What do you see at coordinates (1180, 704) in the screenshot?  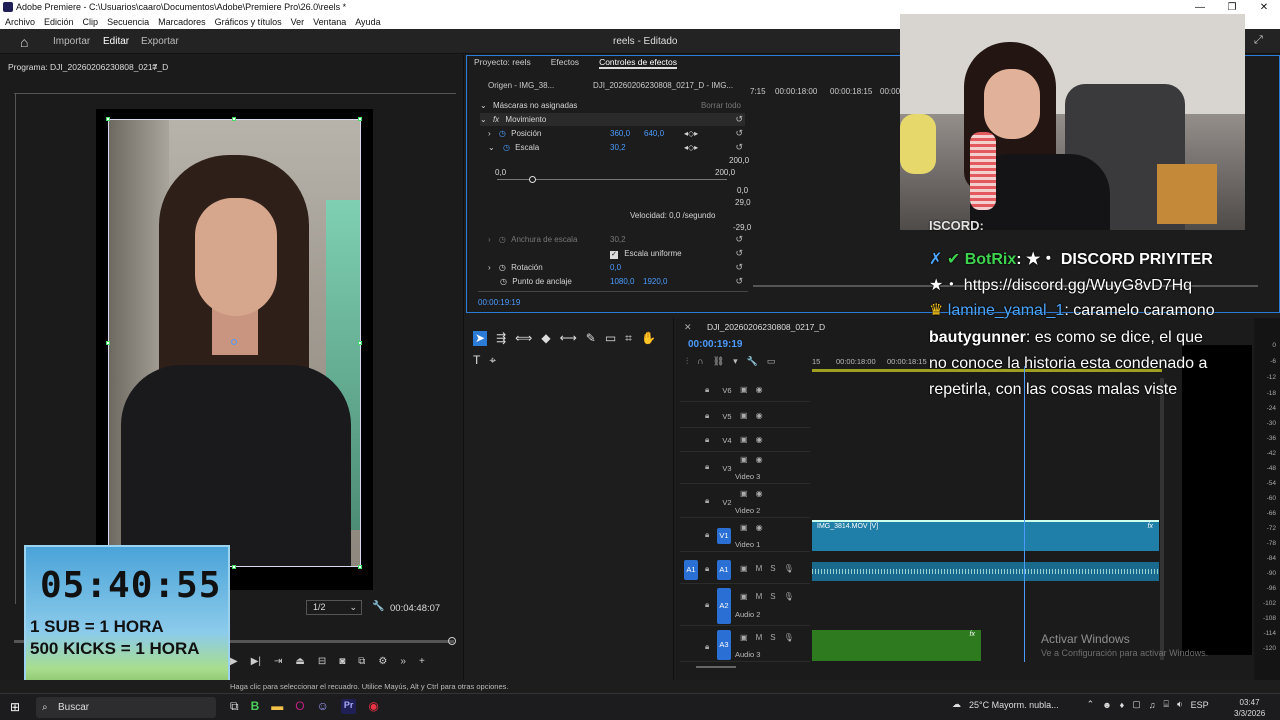 I see `volume-icon: 🔉︎` at bounding box center [1180, 704].